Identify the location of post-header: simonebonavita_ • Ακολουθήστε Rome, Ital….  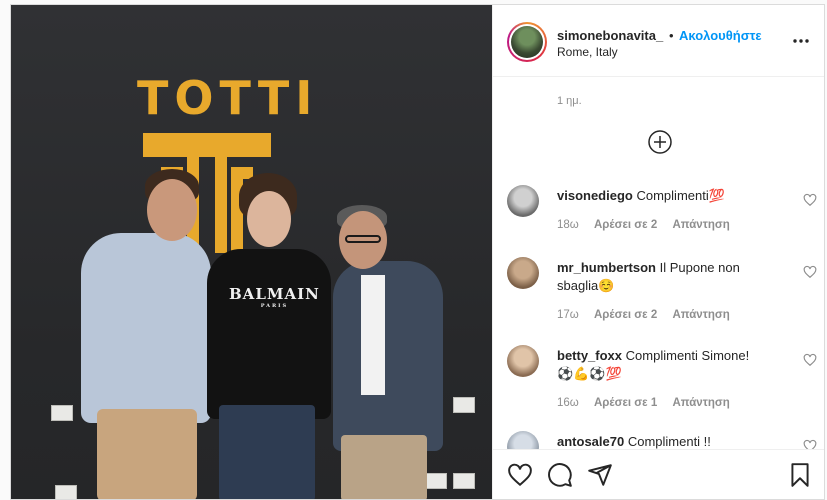
(658, 41).